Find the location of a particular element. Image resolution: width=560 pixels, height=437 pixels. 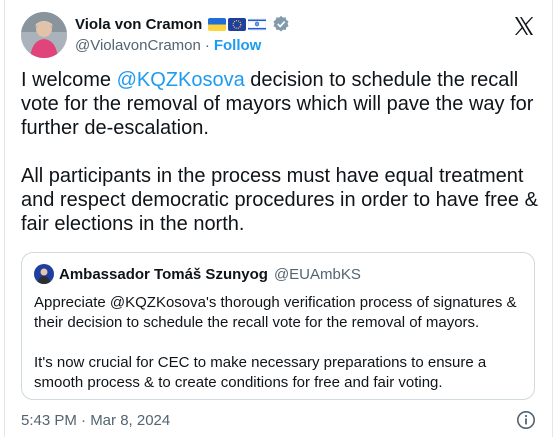

quoted-author-handle: @EUAmbKS is located at coordinates (317, 274).